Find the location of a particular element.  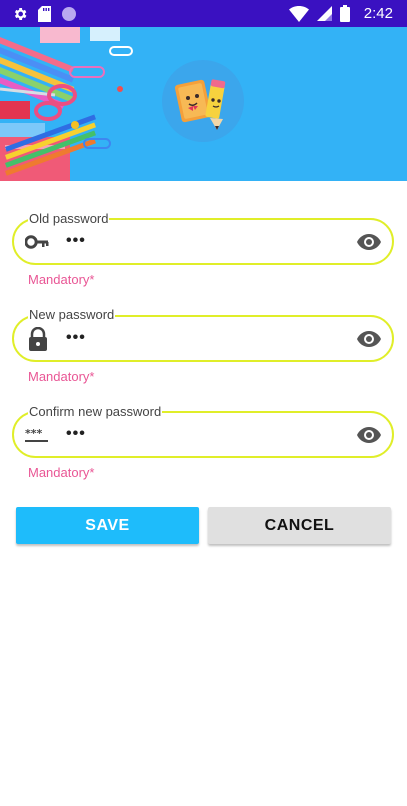

app-logo is located at coordinates (203, 101).